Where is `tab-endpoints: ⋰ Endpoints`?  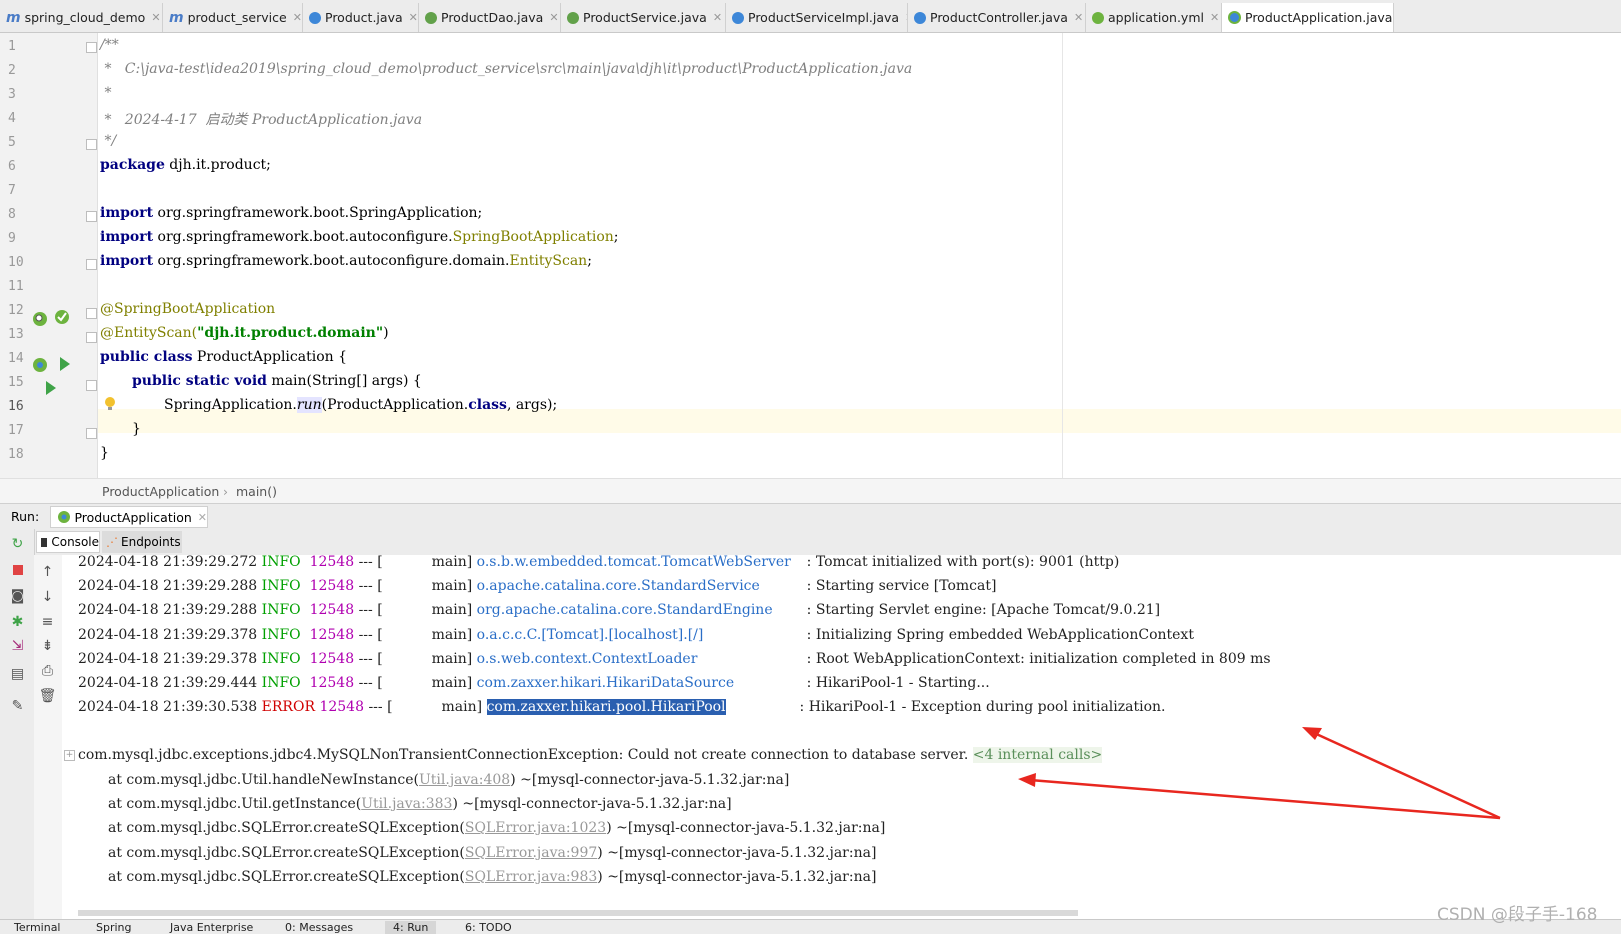 tab-endpoints: ⋰ Endpoints is located at coordinates (142, 542).